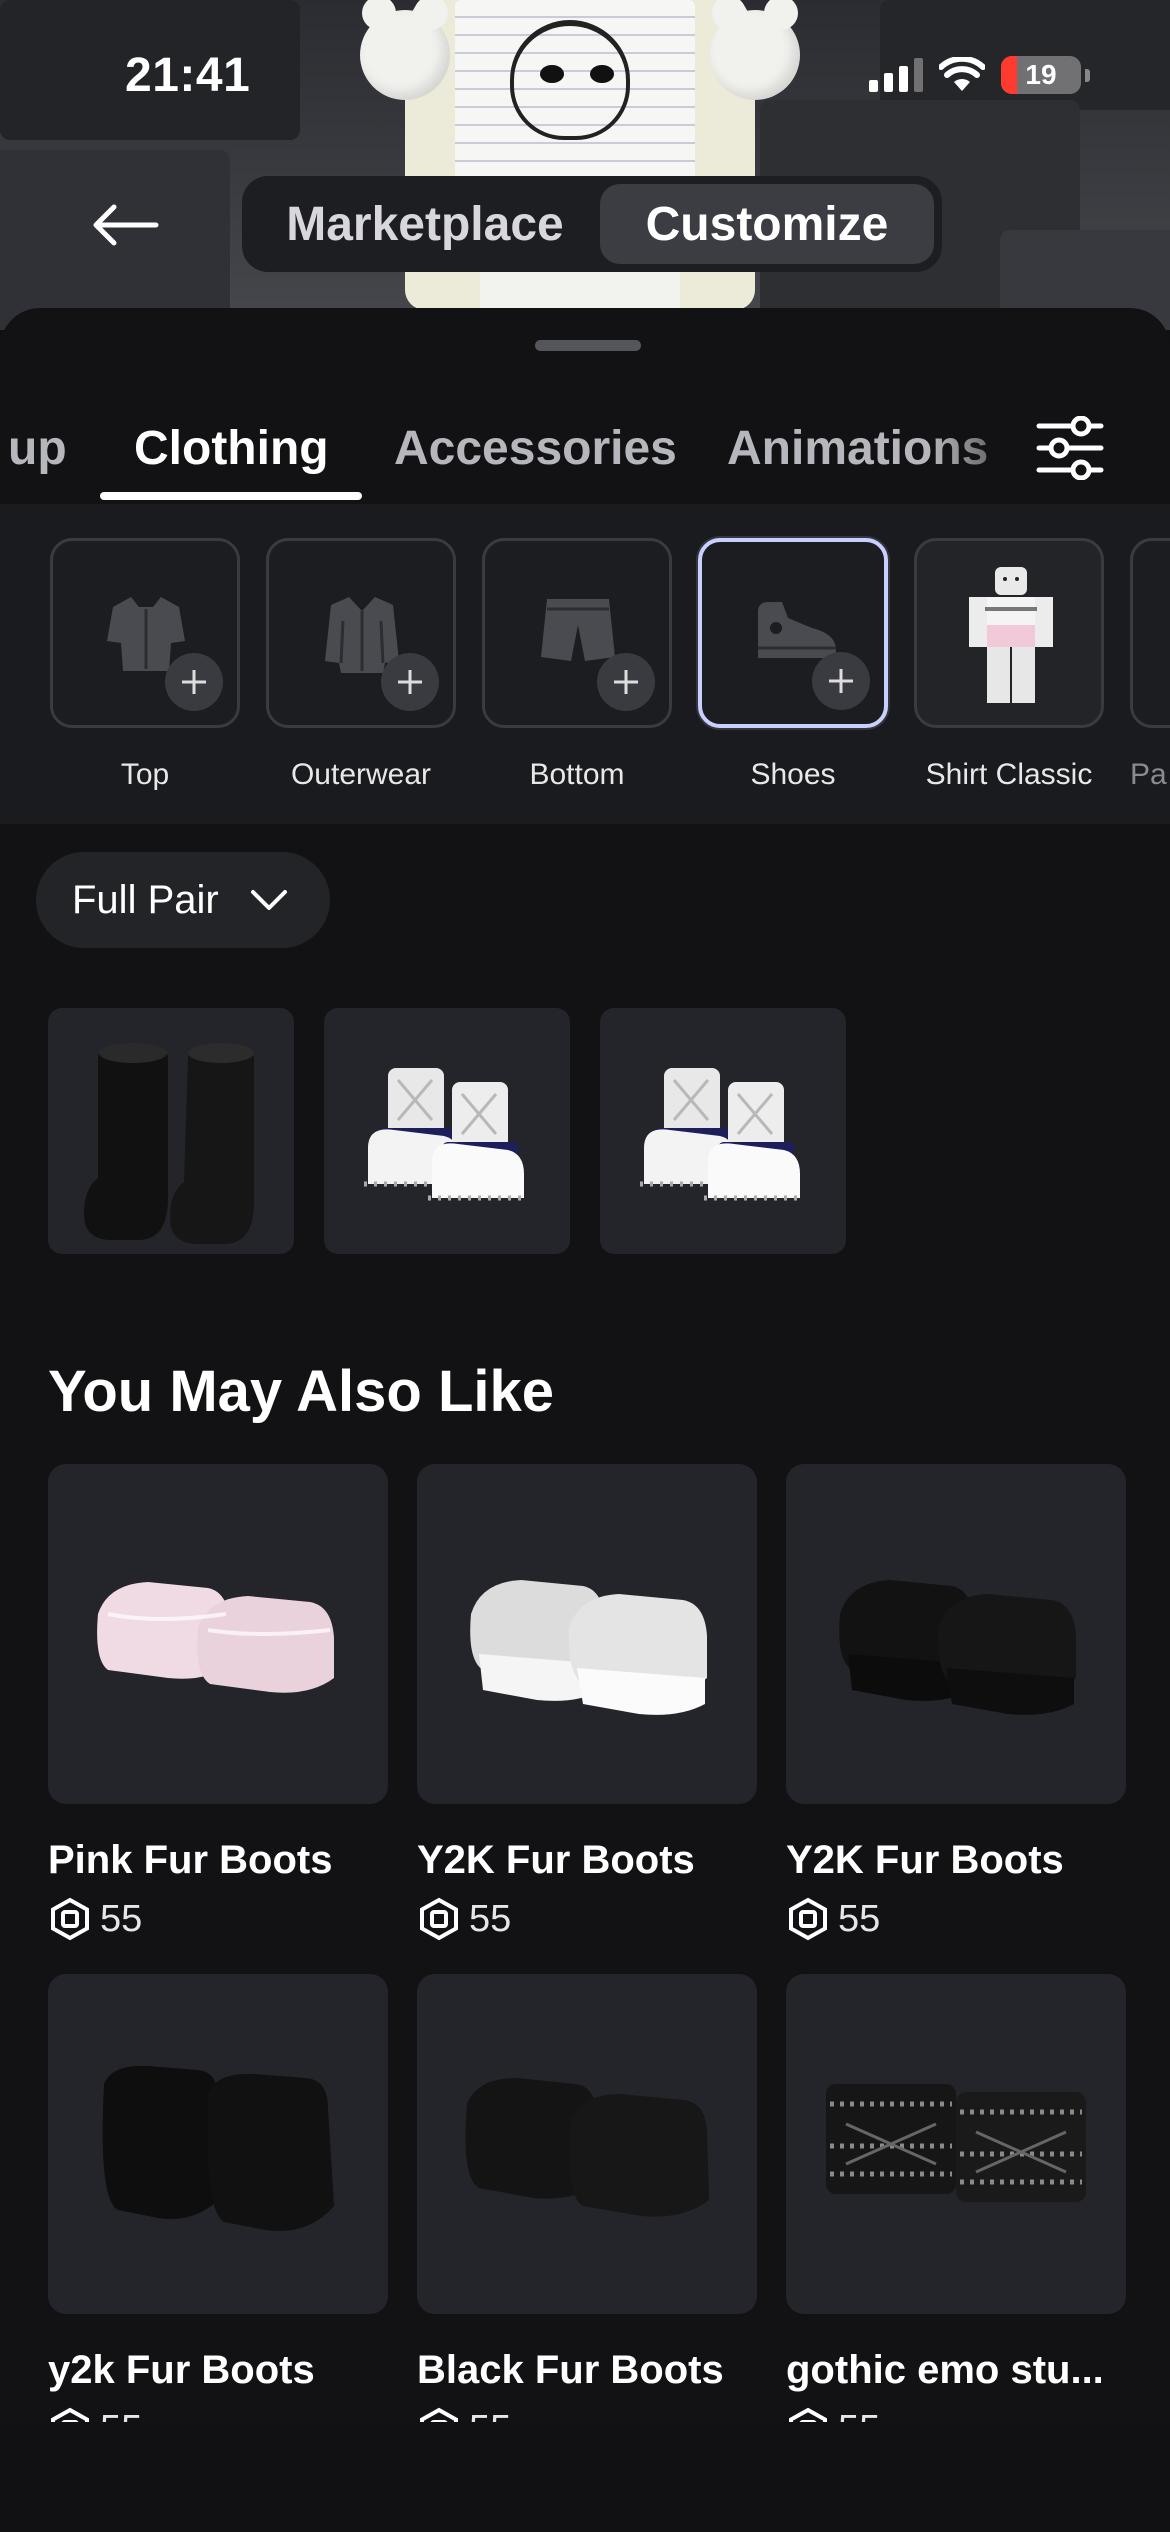  I want to click on owned-item-black-boots, so click(171, 1131).